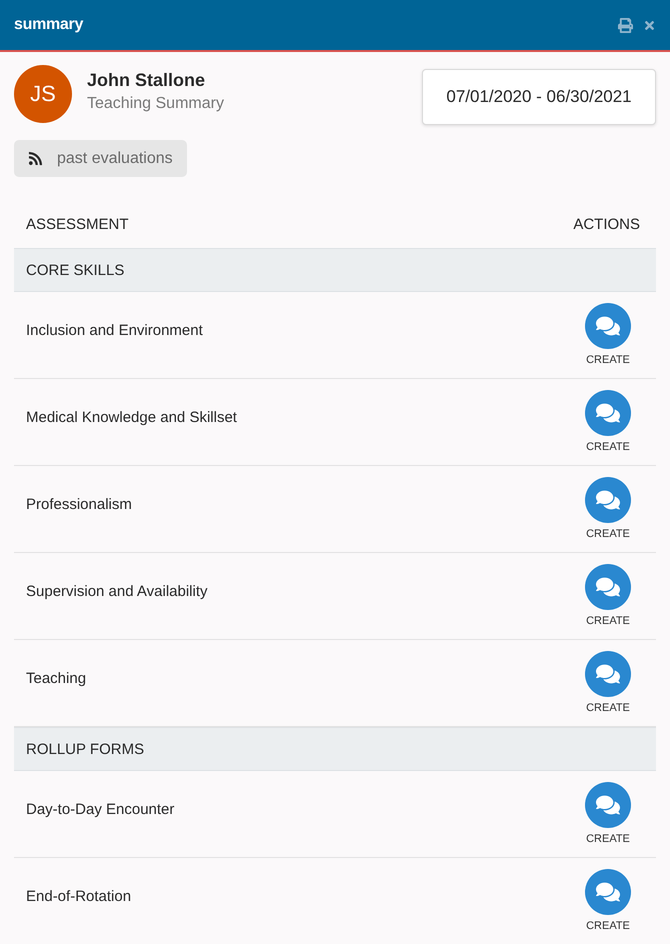 The image size is (670, 944). What do you see at coordinates (56, 678) in the screenshot?
I see `assessment-name: Teaching` at bounding box center [56, 678].